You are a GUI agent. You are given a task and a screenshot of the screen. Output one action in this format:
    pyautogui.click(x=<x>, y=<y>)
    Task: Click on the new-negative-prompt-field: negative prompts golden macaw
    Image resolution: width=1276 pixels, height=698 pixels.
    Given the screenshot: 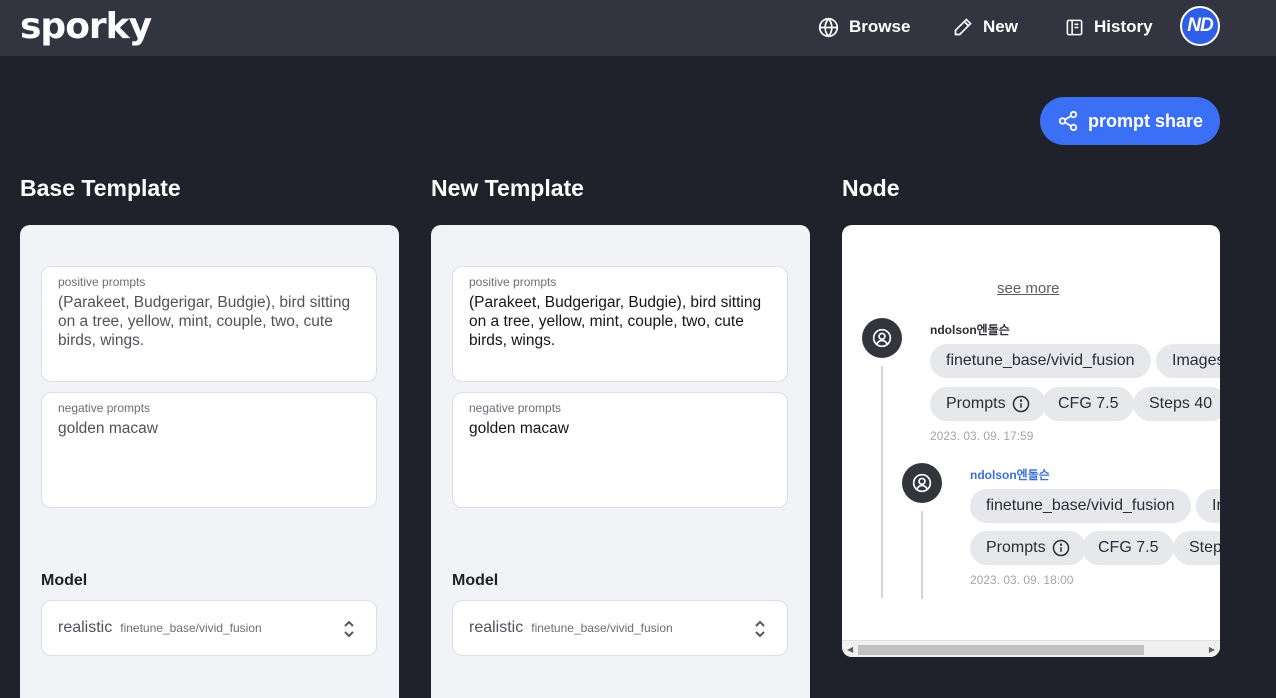 What is the action you would take?
    pyautogui.click(x=620, y=450)
    